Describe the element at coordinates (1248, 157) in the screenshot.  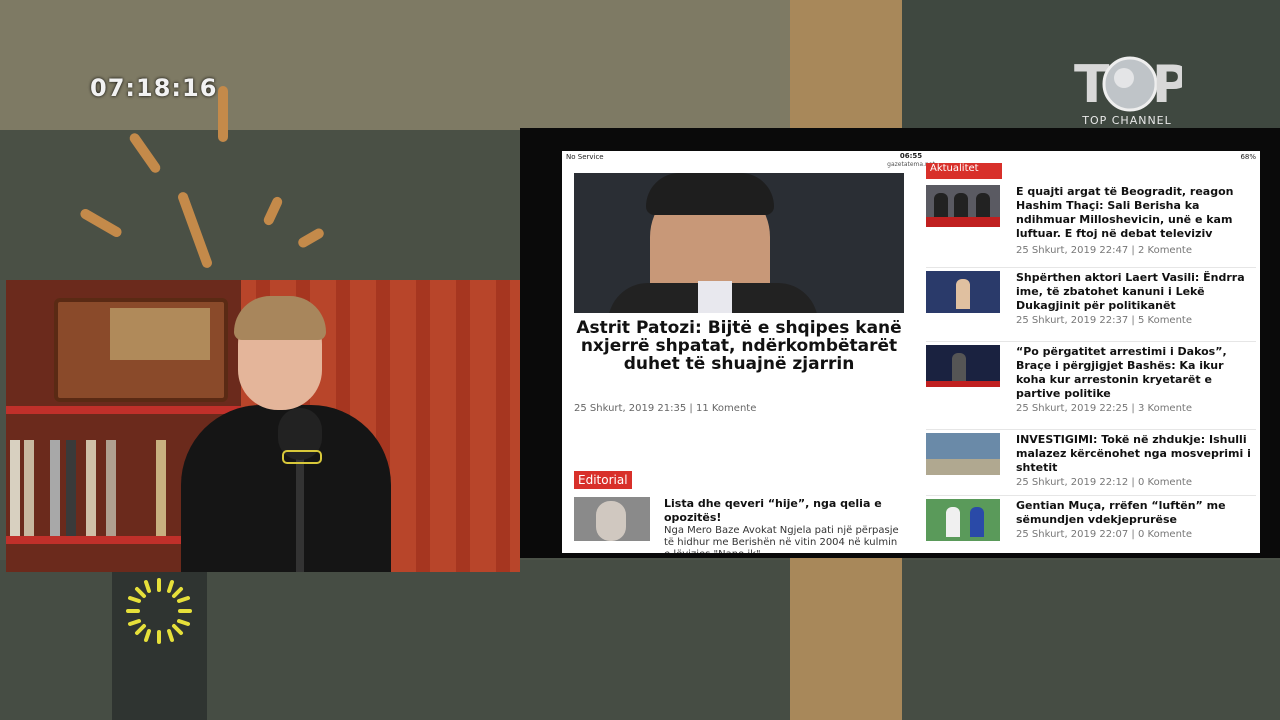
I see `battery-status: 68%` at that location.